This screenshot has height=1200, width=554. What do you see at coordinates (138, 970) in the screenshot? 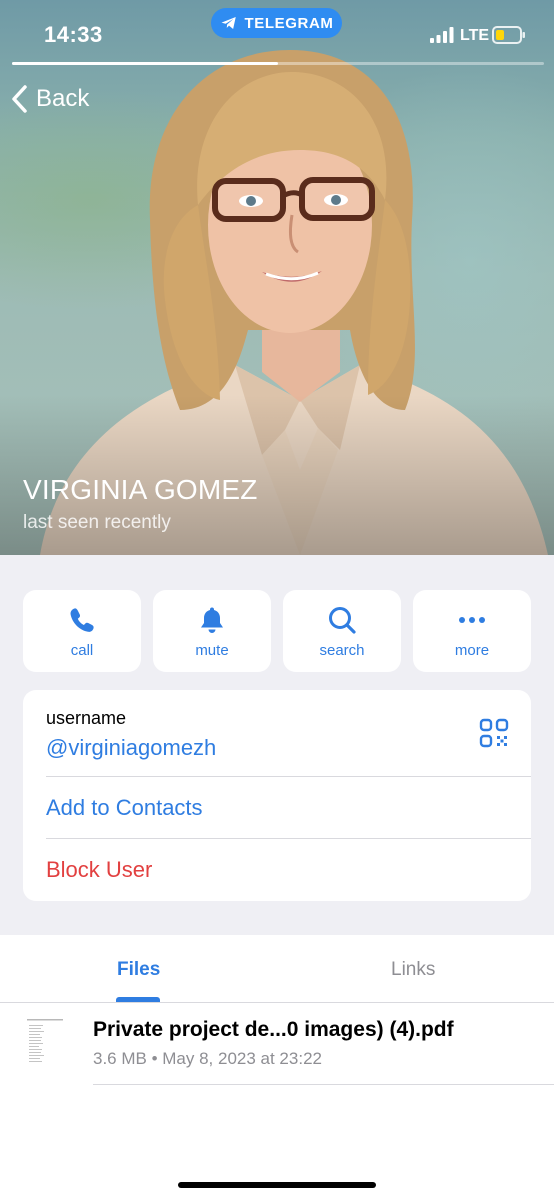
I see `tab-files: Files` at bounding box center [138, 970].